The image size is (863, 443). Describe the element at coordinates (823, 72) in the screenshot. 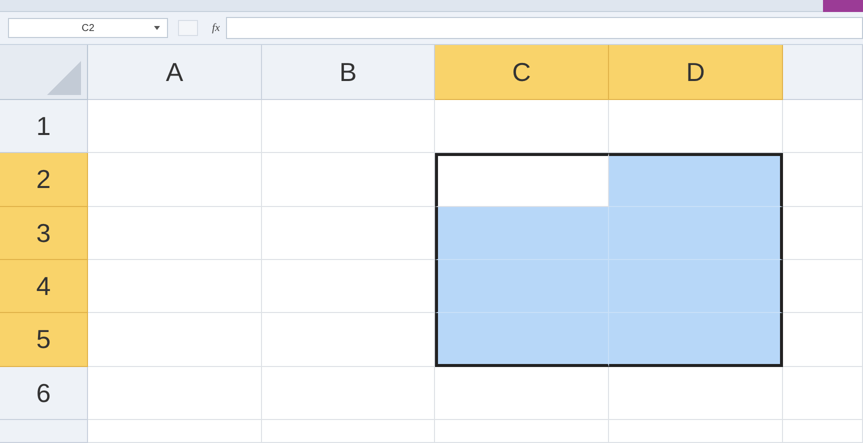

I see `column-header` at that location.